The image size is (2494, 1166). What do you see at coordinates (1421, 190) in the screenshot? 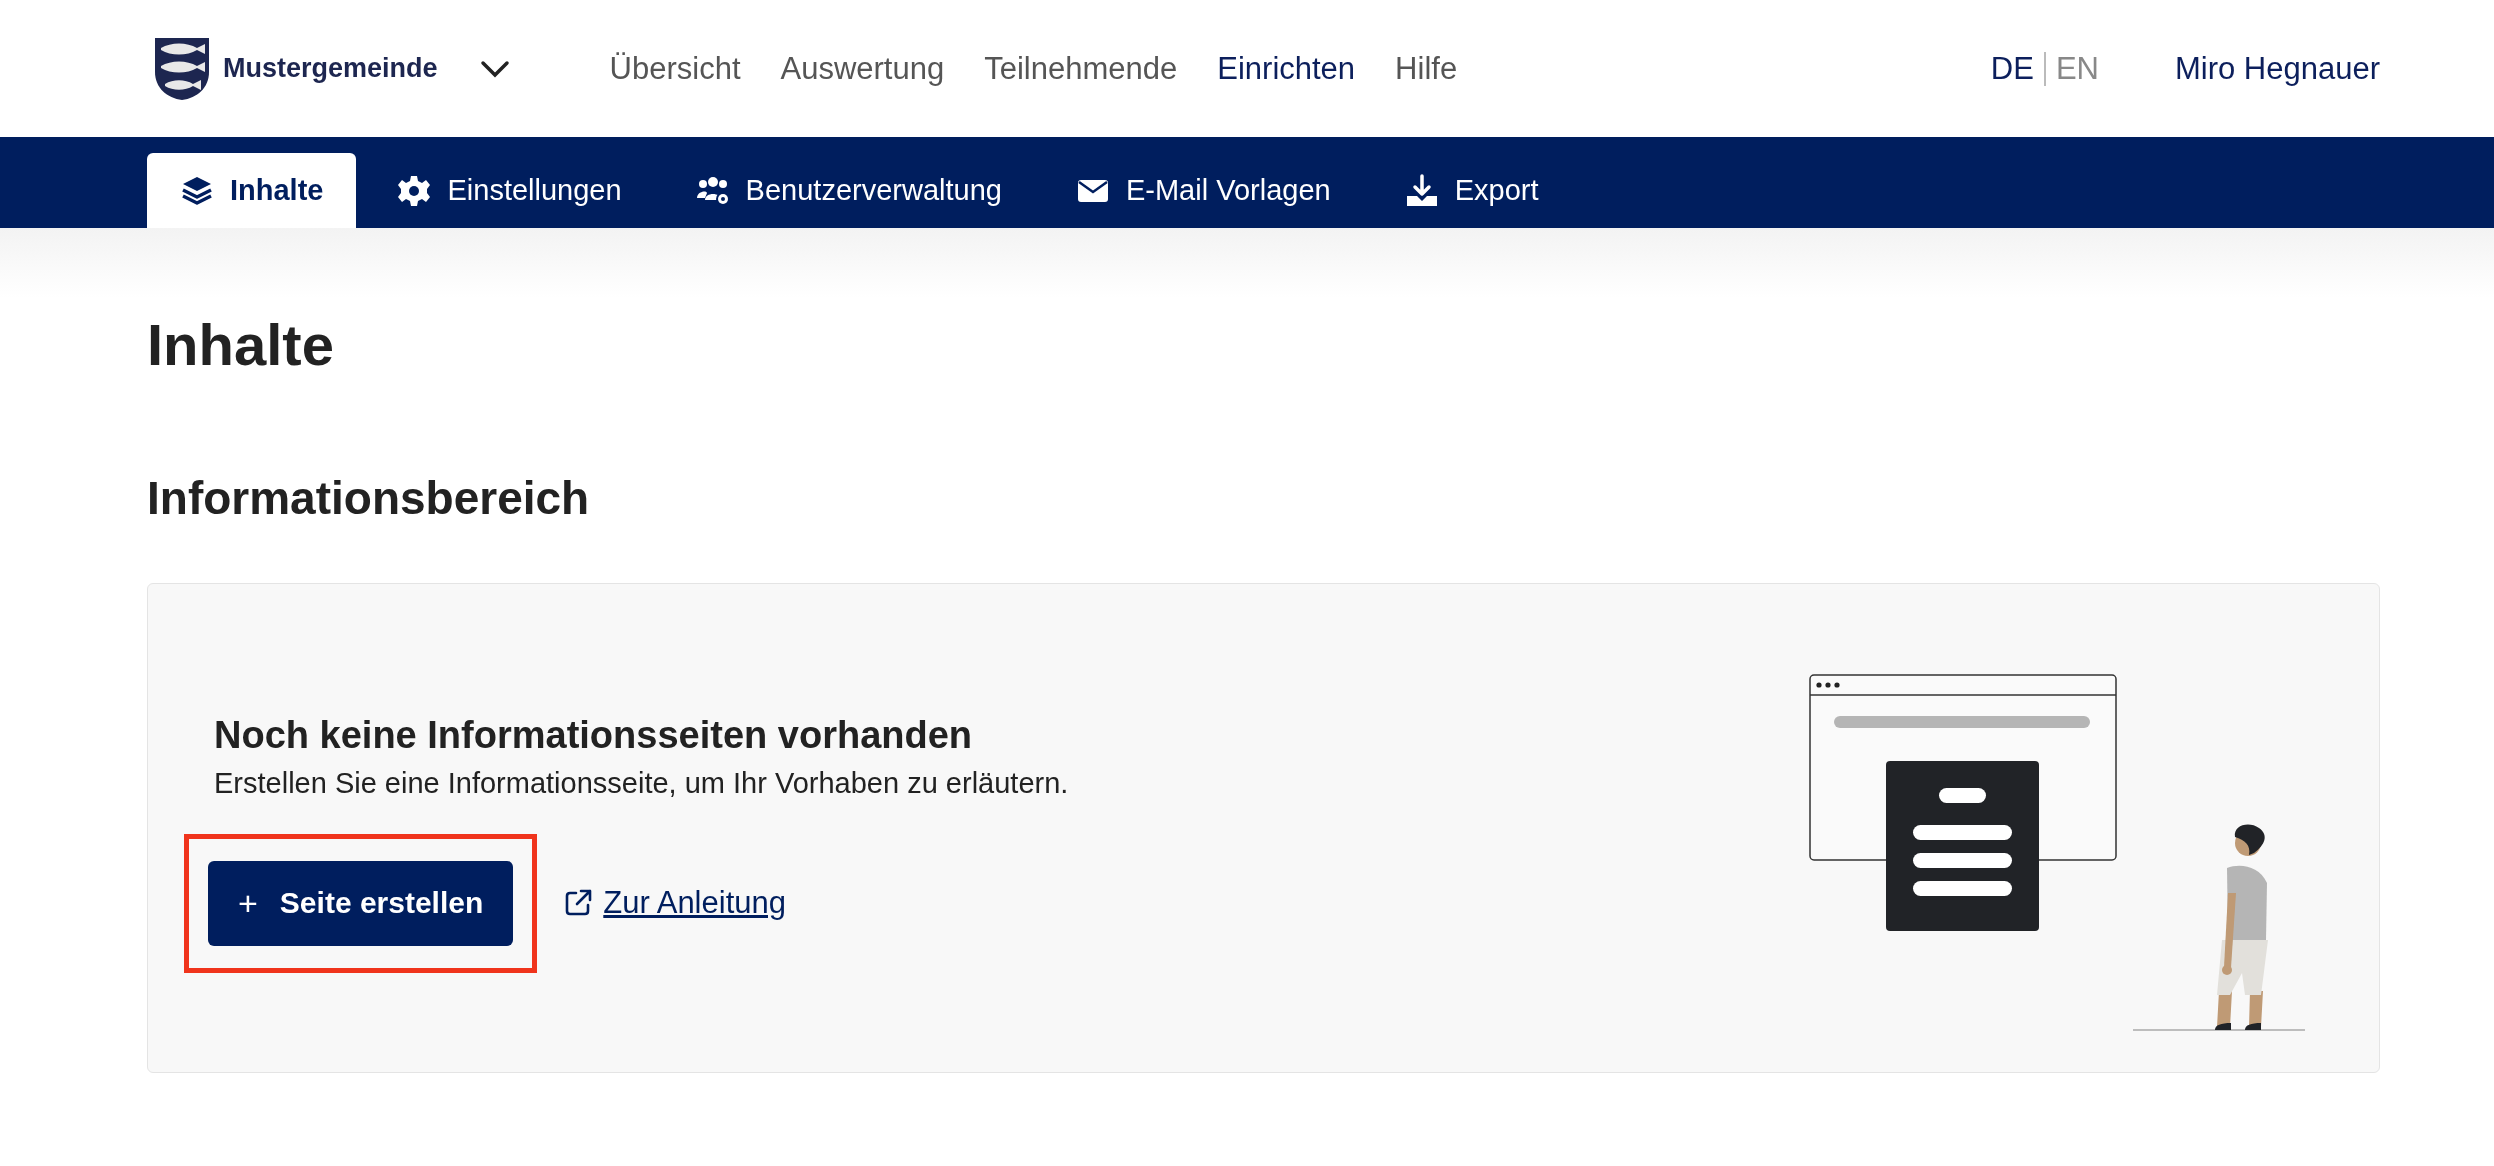
I see `download-icon` at bounding box center [1421, 190].